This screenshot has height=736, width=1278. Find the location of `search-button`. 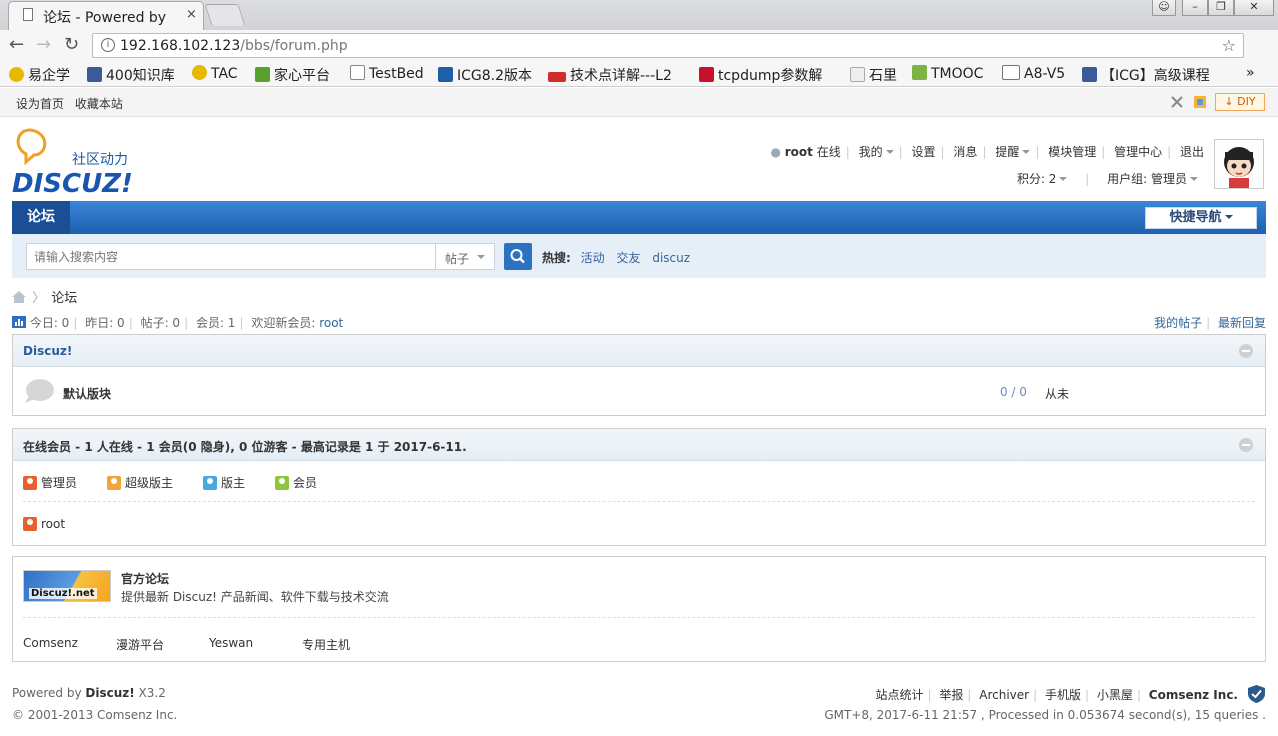

search-button is located at coordinates (518, 256).